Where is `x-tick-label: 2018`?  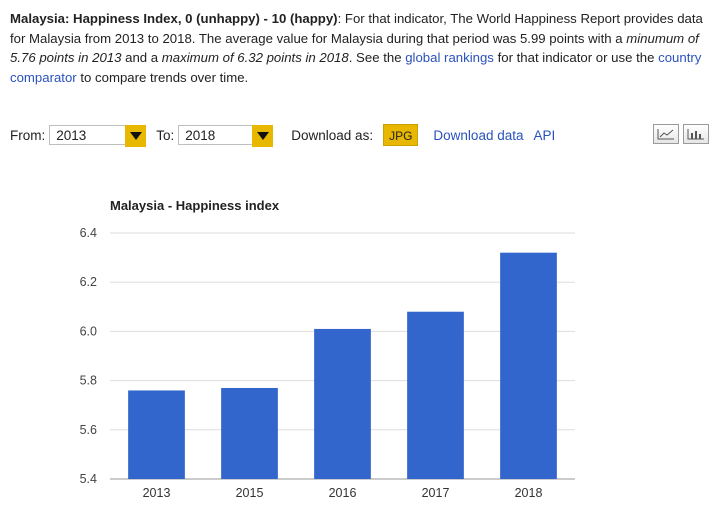
x-tick-label: 2018 is located at coordinates (529, 493).